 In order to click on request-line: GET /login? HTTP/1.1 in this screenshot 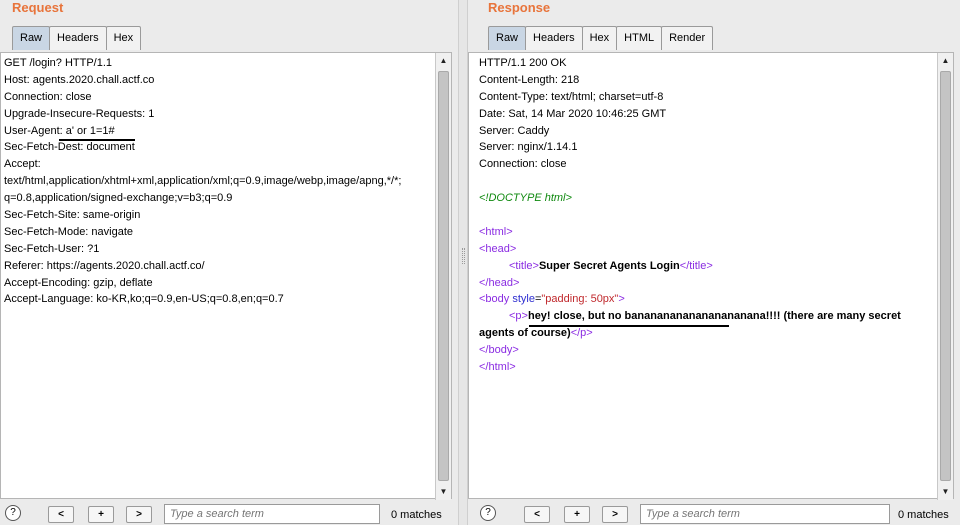, I will do `click(58, 63)`.